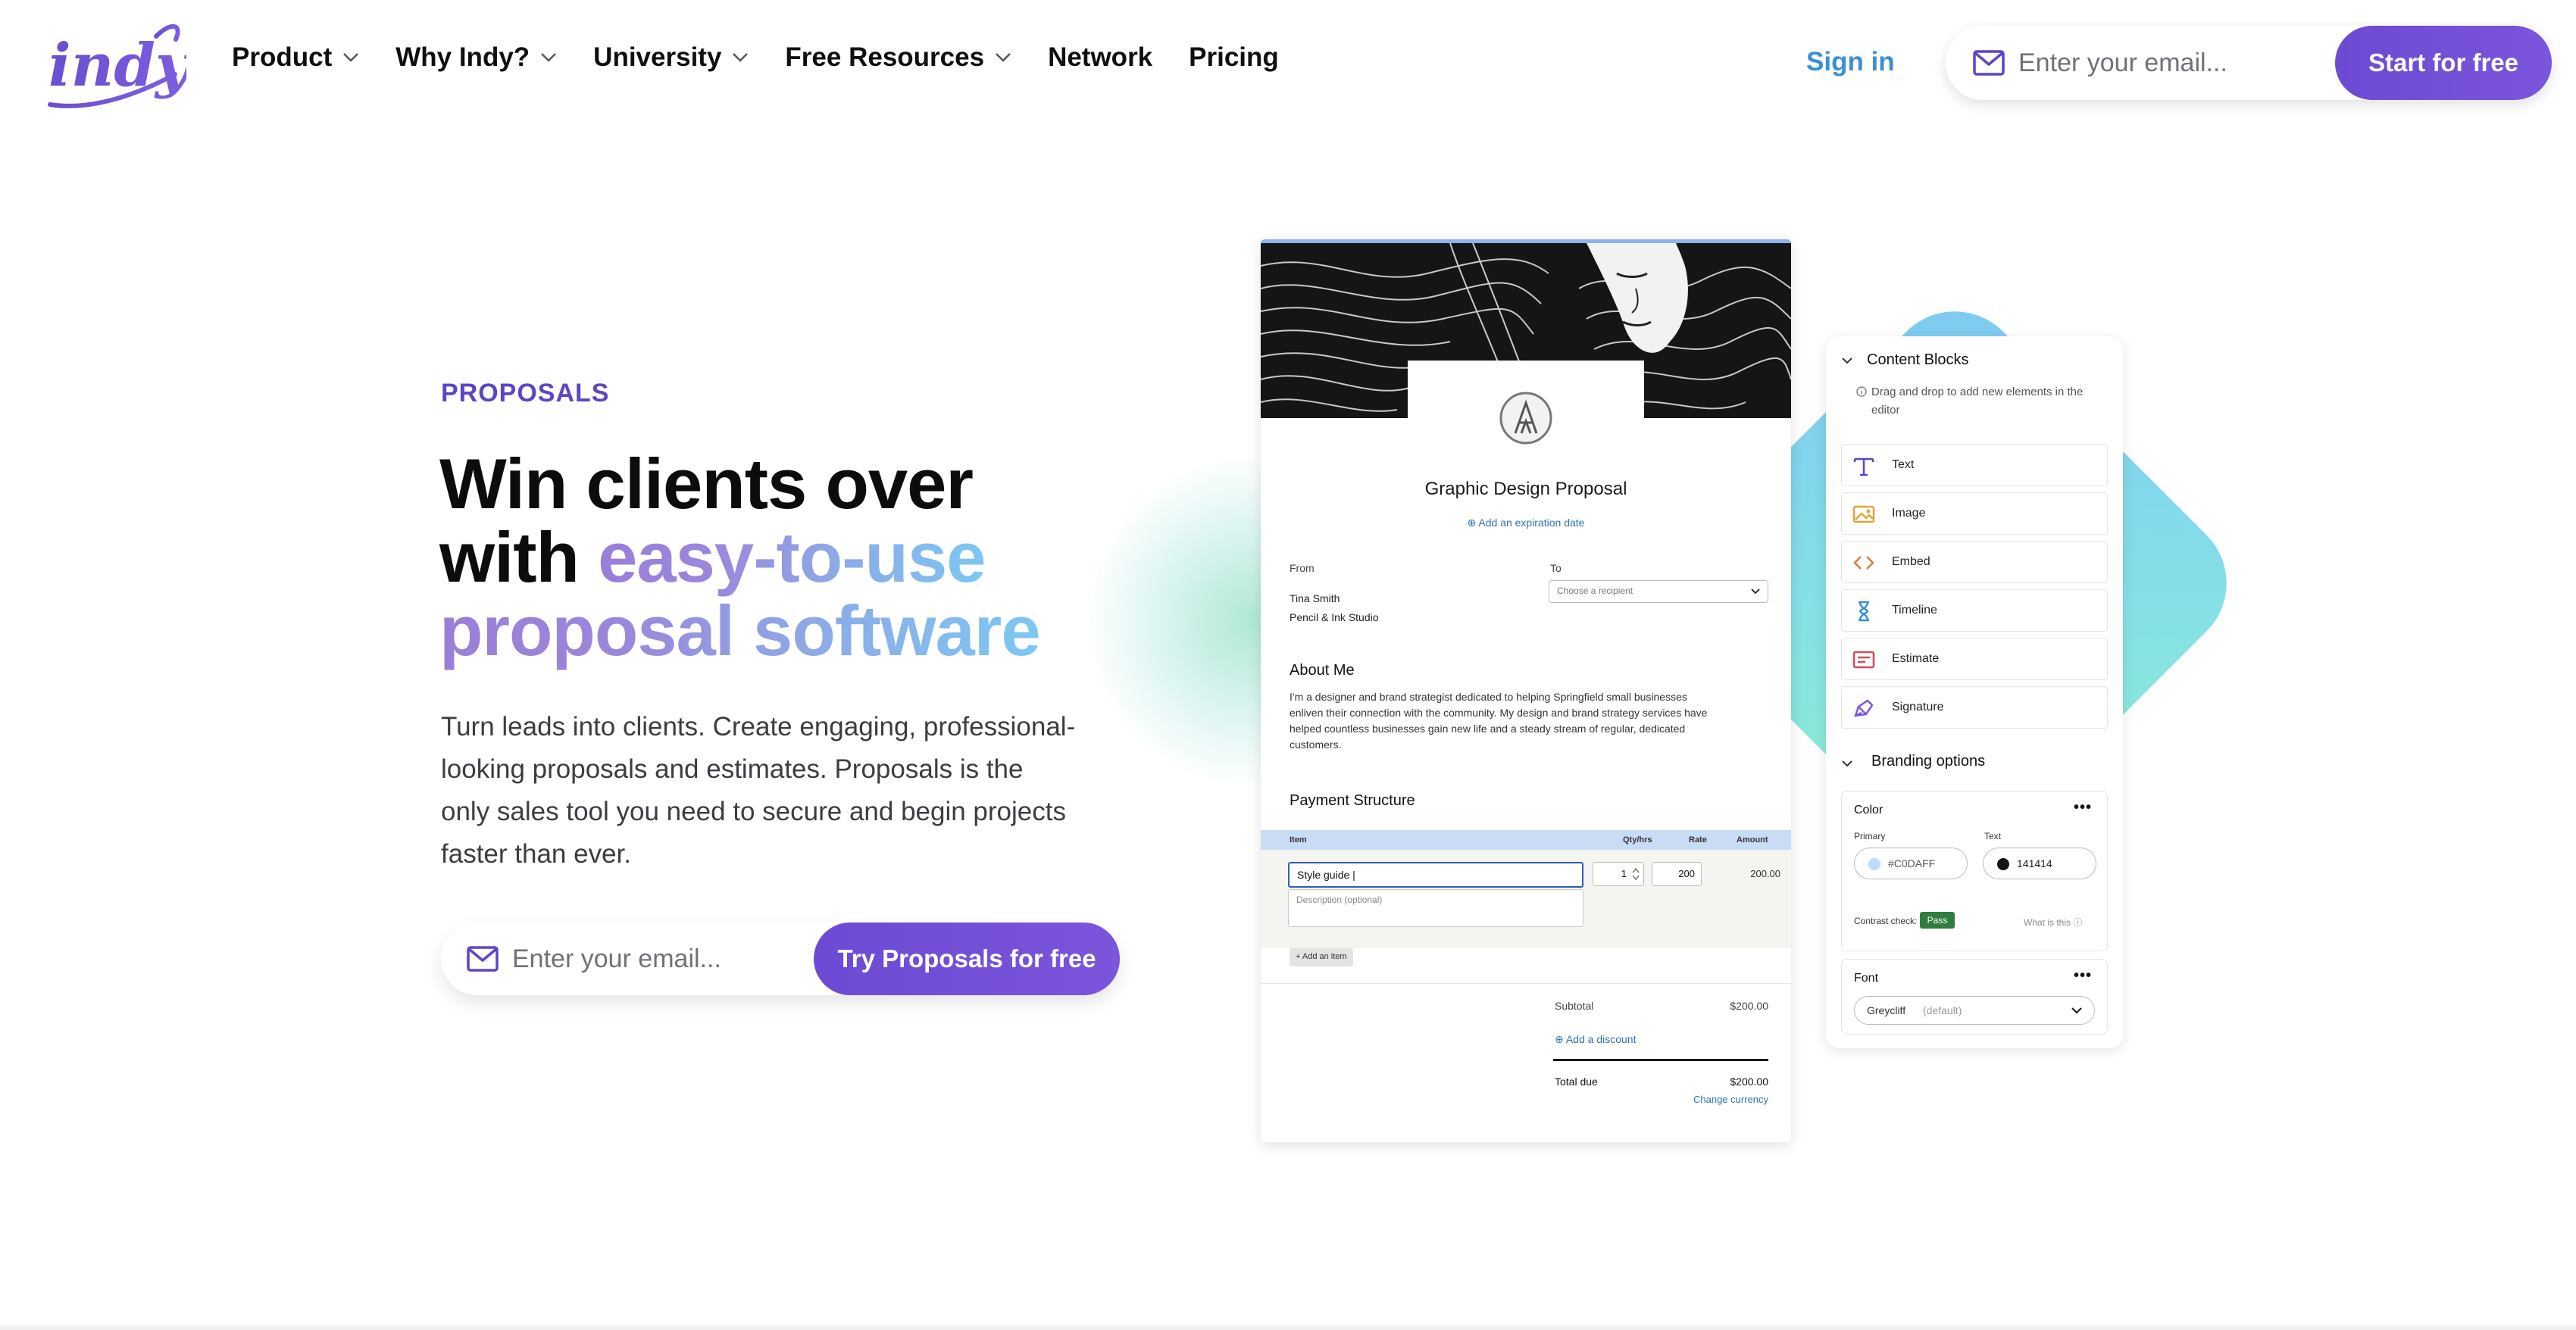 This screenshot has width=2576, height=1330. I want to click on total-rule, so click(1660, 1060).